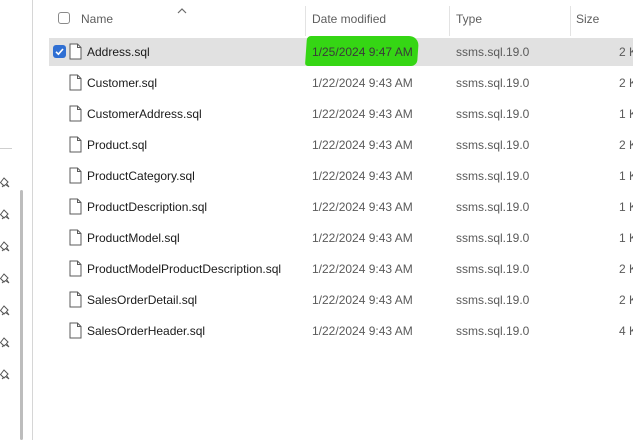 This screenshot has width=633, height=440. Describe the element at coordinates (118, 52) in the screenshot. I see `file-name: Address.sql` at that location.